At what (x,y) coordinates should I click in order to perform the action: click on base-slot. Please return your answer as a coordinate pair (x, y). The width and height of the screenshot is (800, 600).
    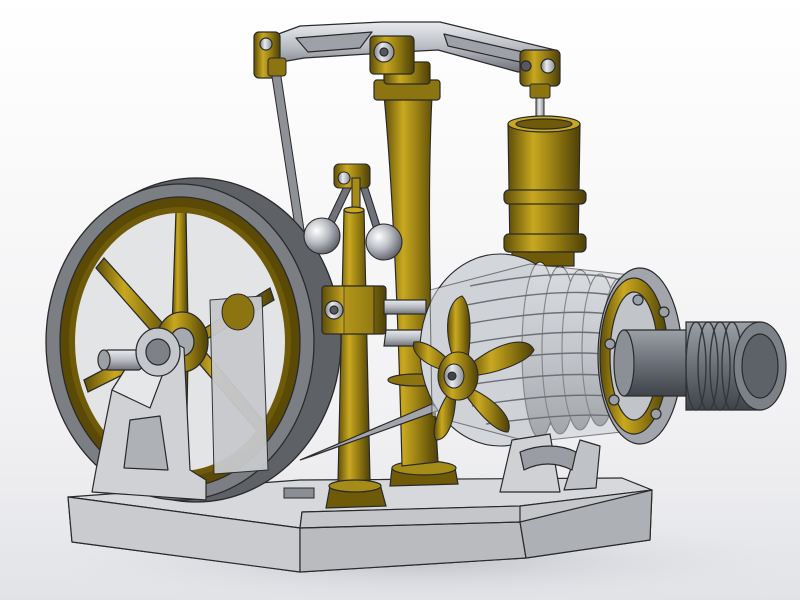
    Looking at the image, I should click on (299, 493).